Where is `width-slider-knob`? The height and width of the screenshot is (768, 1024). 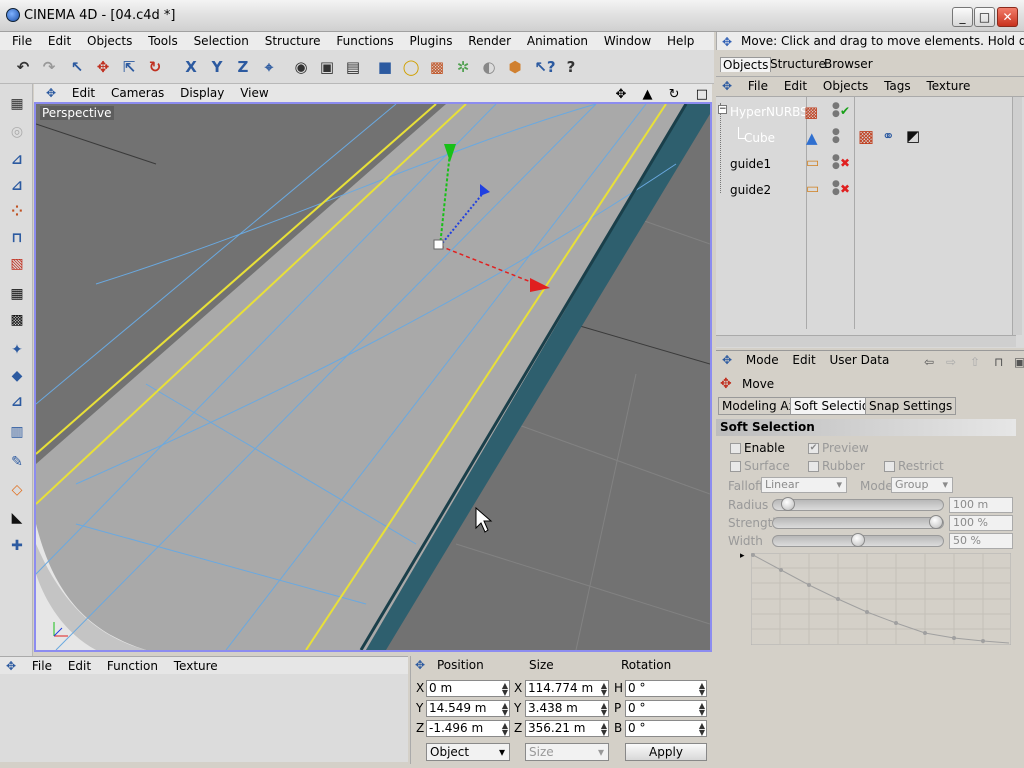
width-slider-knob is located at coordinates (858, 540).